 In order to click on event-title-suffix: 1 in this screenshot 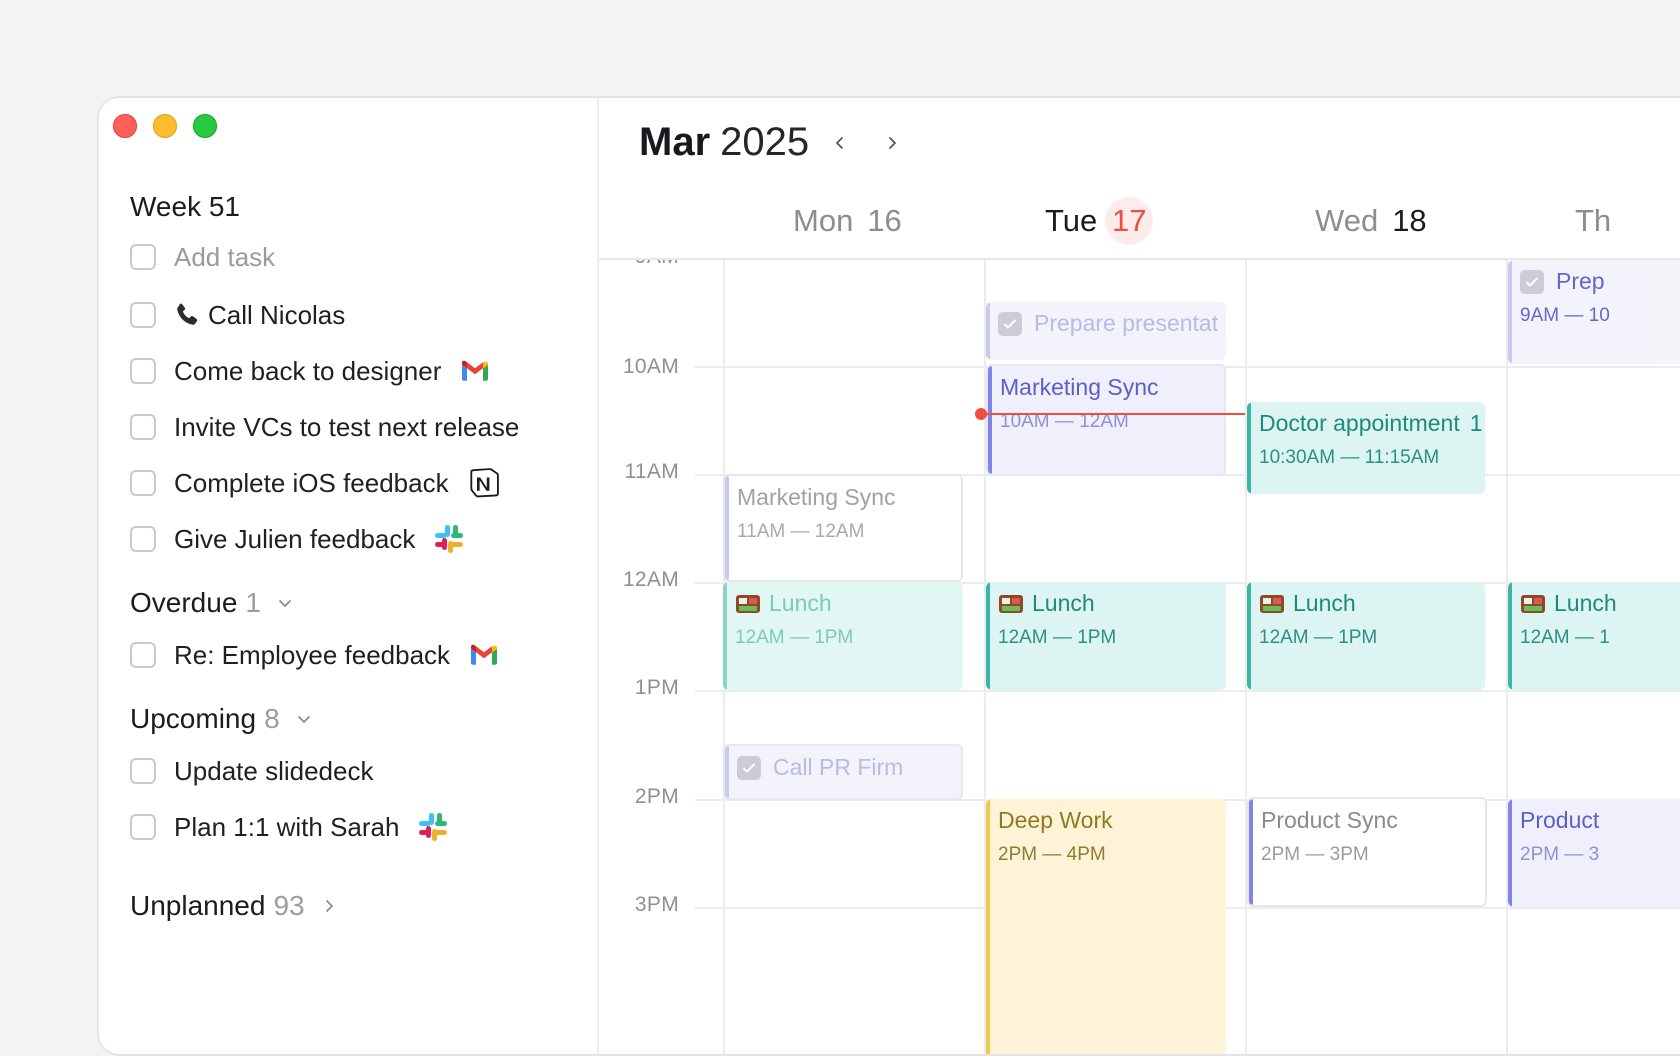, I will do `click(1476, 423)`.